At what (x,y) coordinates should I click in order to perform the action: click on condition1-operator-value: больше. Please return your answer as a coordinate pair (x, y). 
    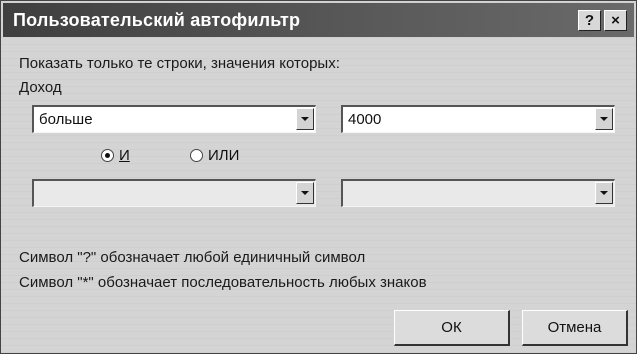
    Looking at the image, I should click on (66, 119).